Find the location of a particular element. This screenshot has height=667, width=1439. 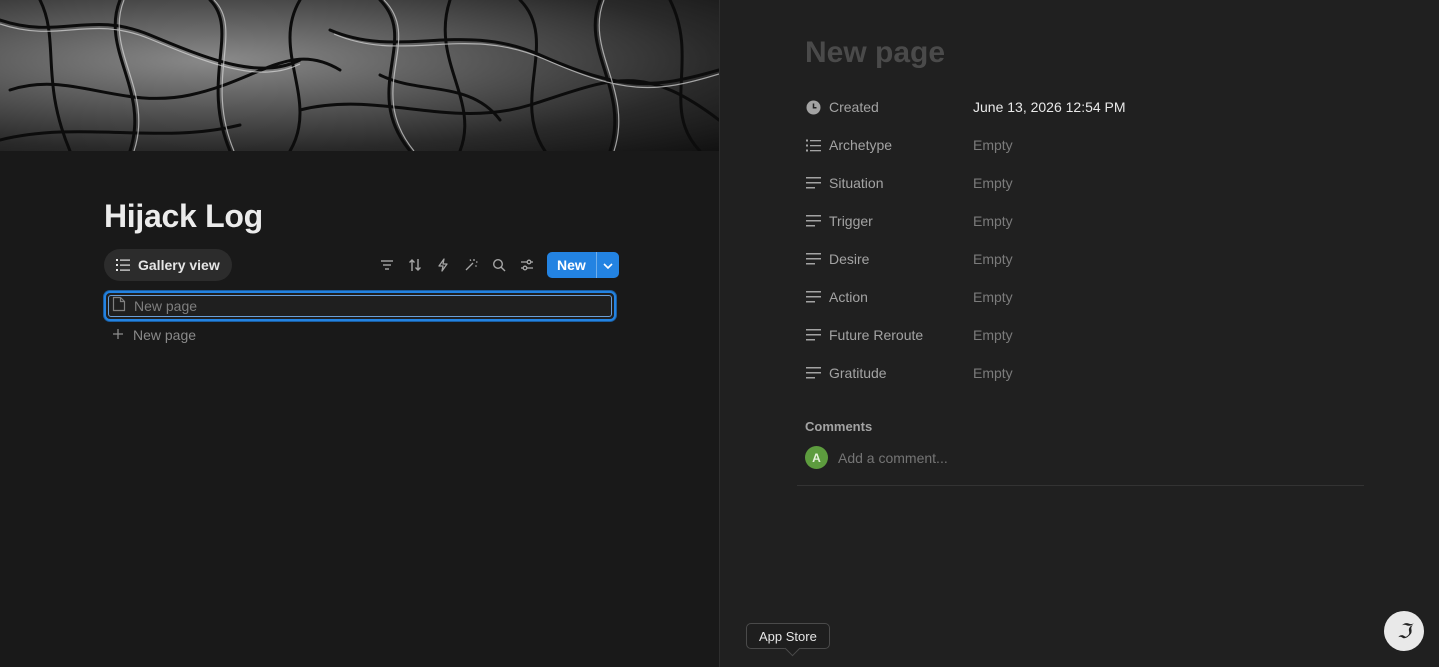

property-name: Action is located at coordinates (848, 297).